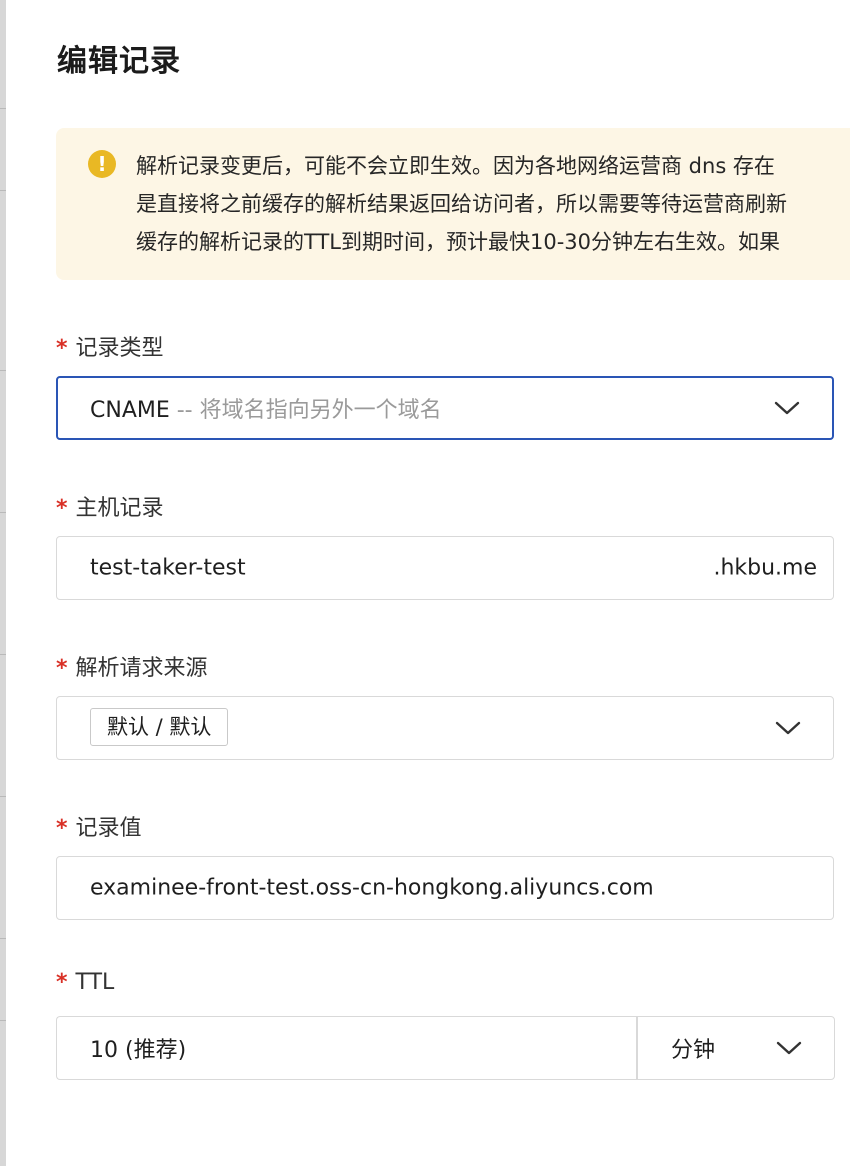  Describe the element at coordinates (138, 1050) in the screenshot. I see `ttl-value: 10 (推荐)` at that location.